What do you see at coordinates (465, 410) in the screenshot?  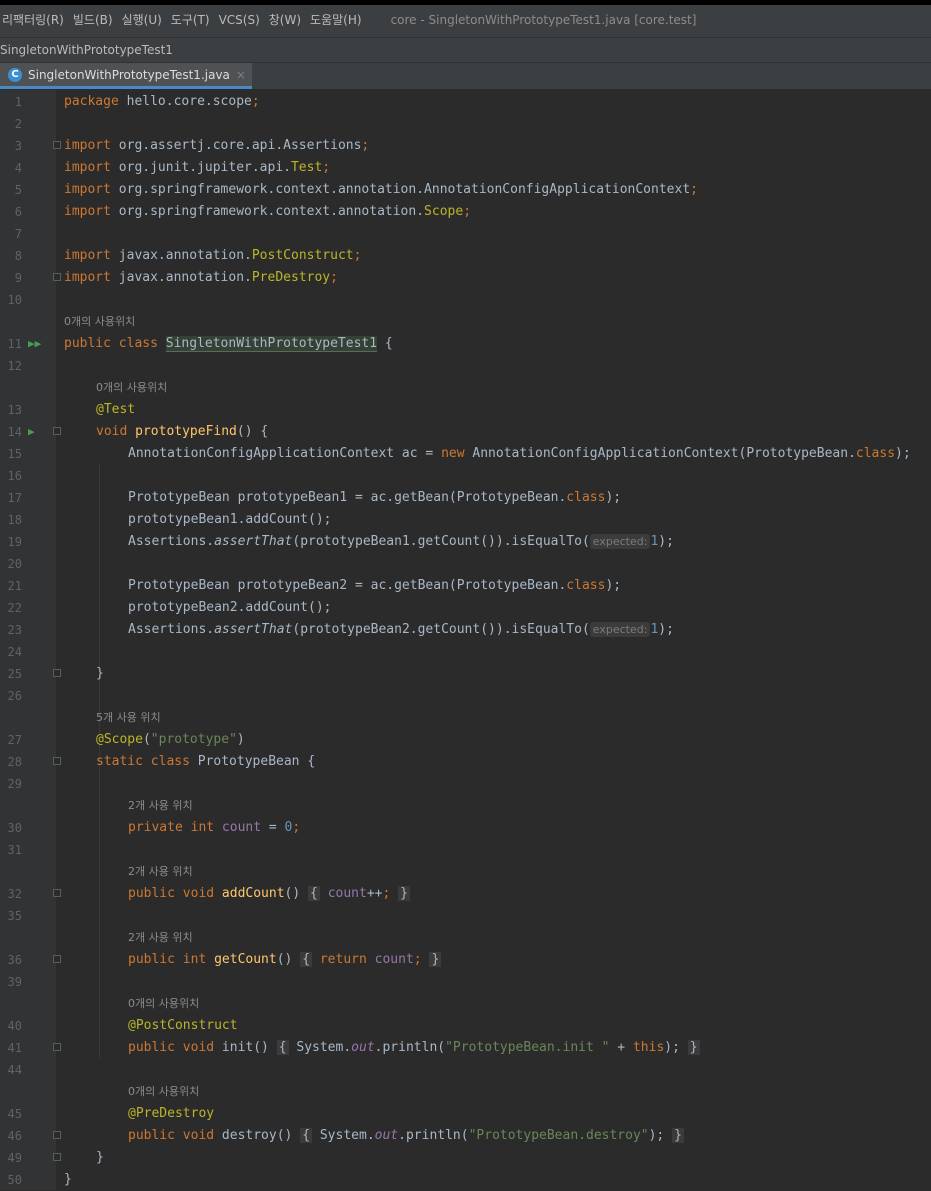 I see `code-line: 13 @Test` at bounding box center [465, 410].